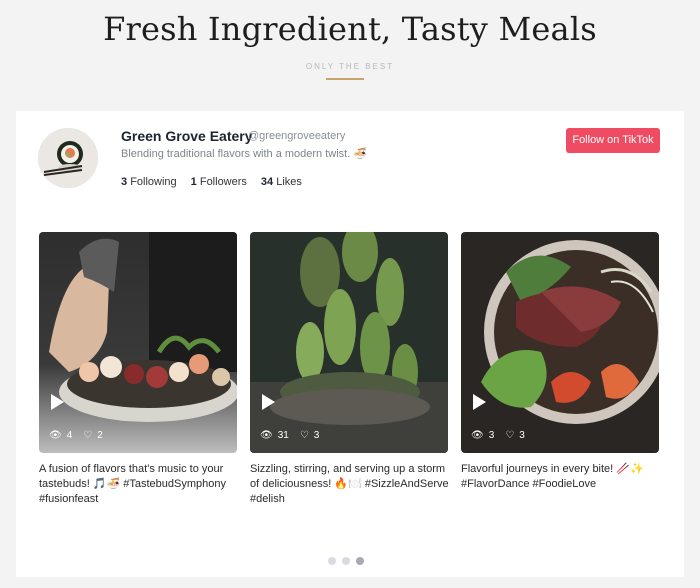 This screenshot has height=588, width=700. What do you see at coordinates (491, 435) in the screenshot?
I see `video-views: 3` at bounding box center [491, 435].